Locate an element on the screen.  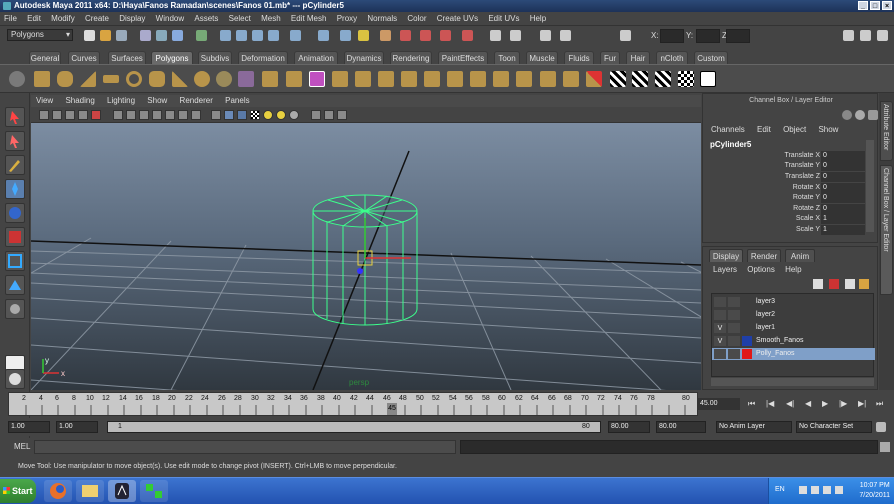
insert-edge-loop-icon is located at coordinates (548, 79).